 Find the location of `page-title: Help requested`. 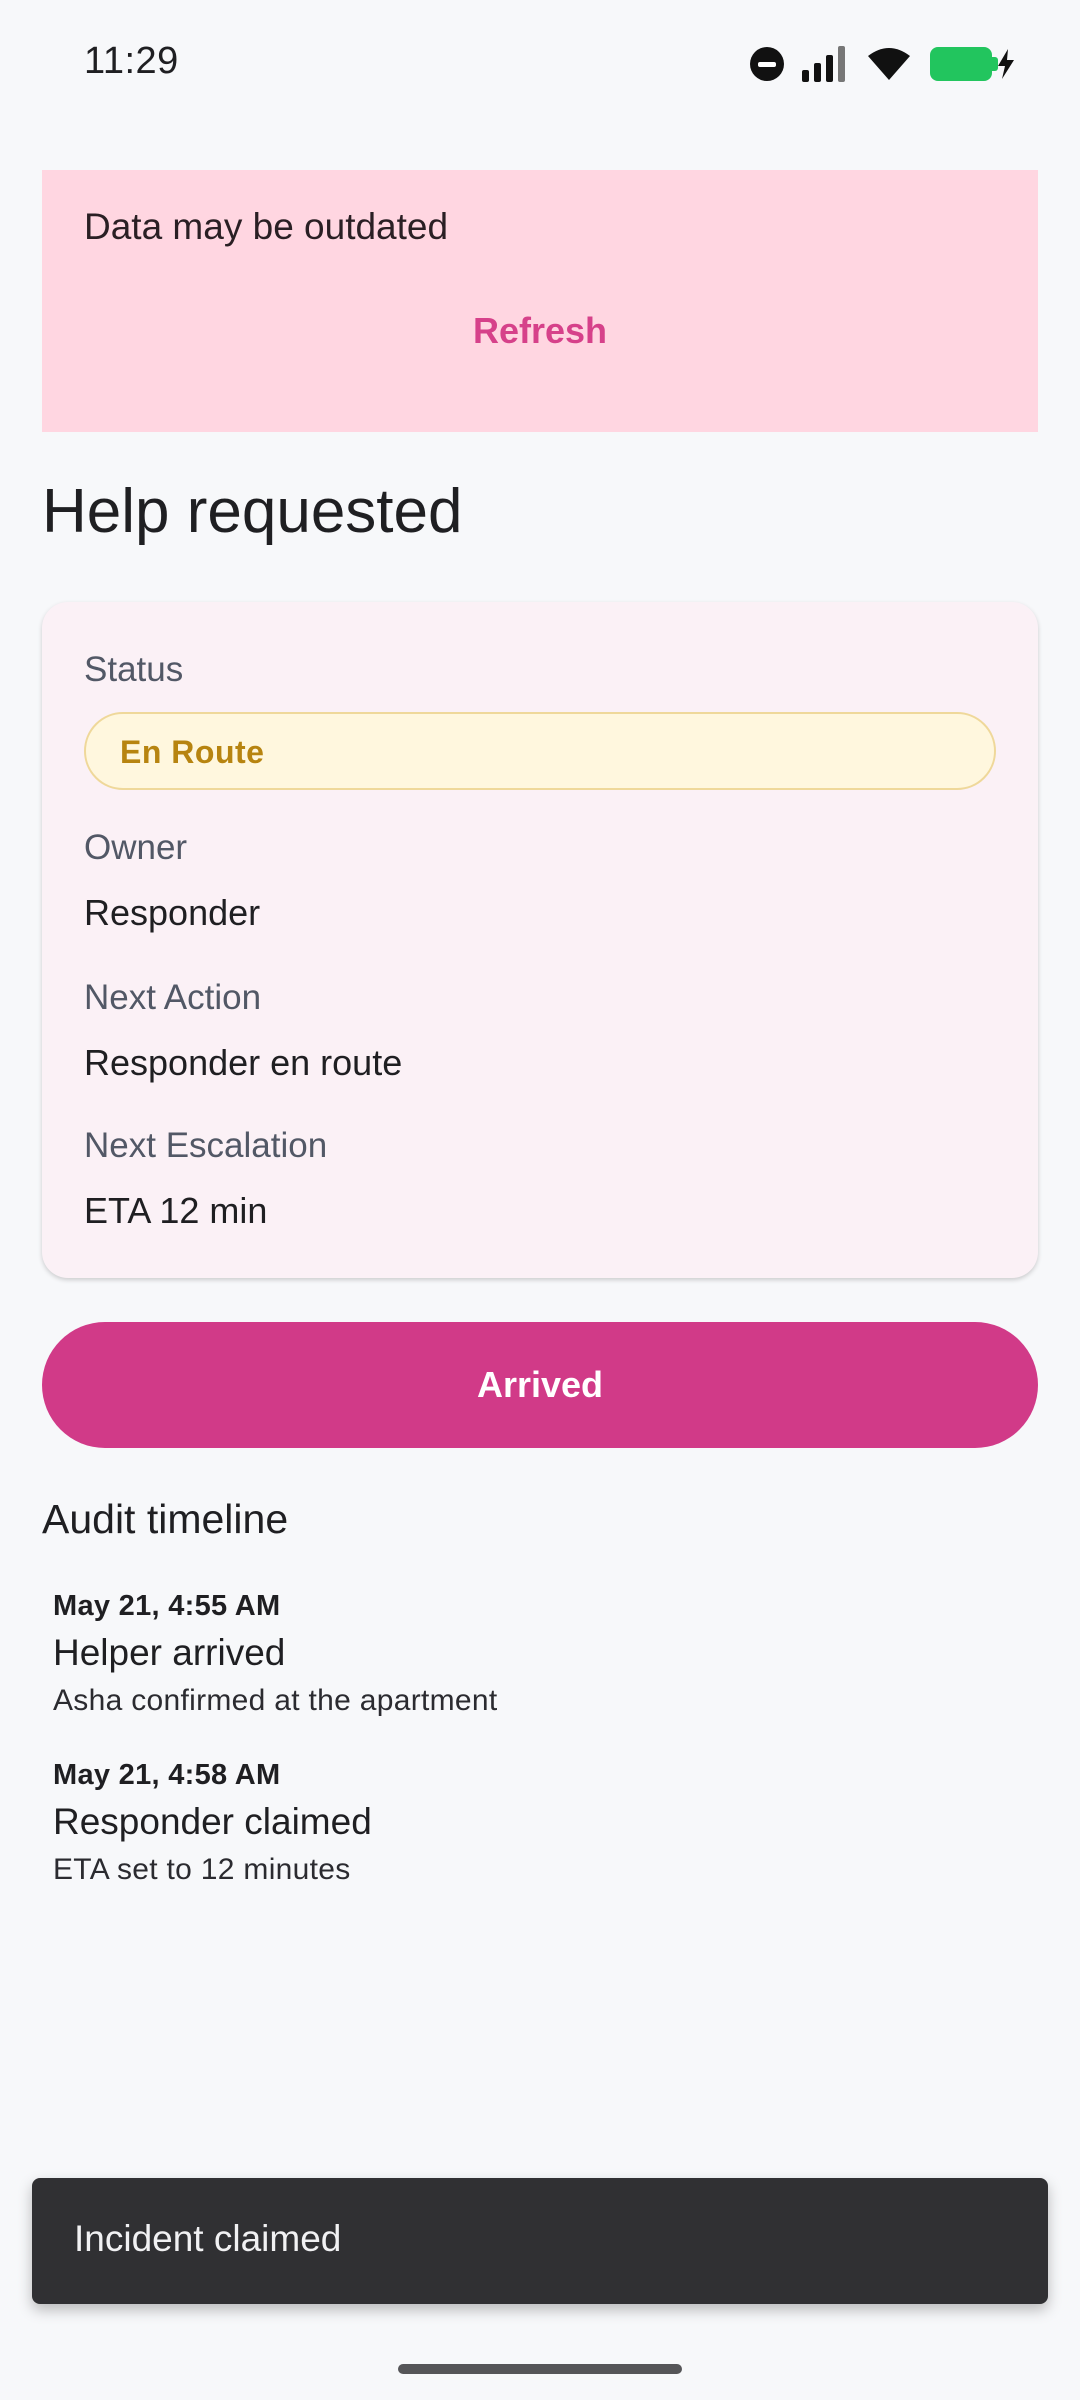

page-title: Help requested is located at coordinates (252, 511).